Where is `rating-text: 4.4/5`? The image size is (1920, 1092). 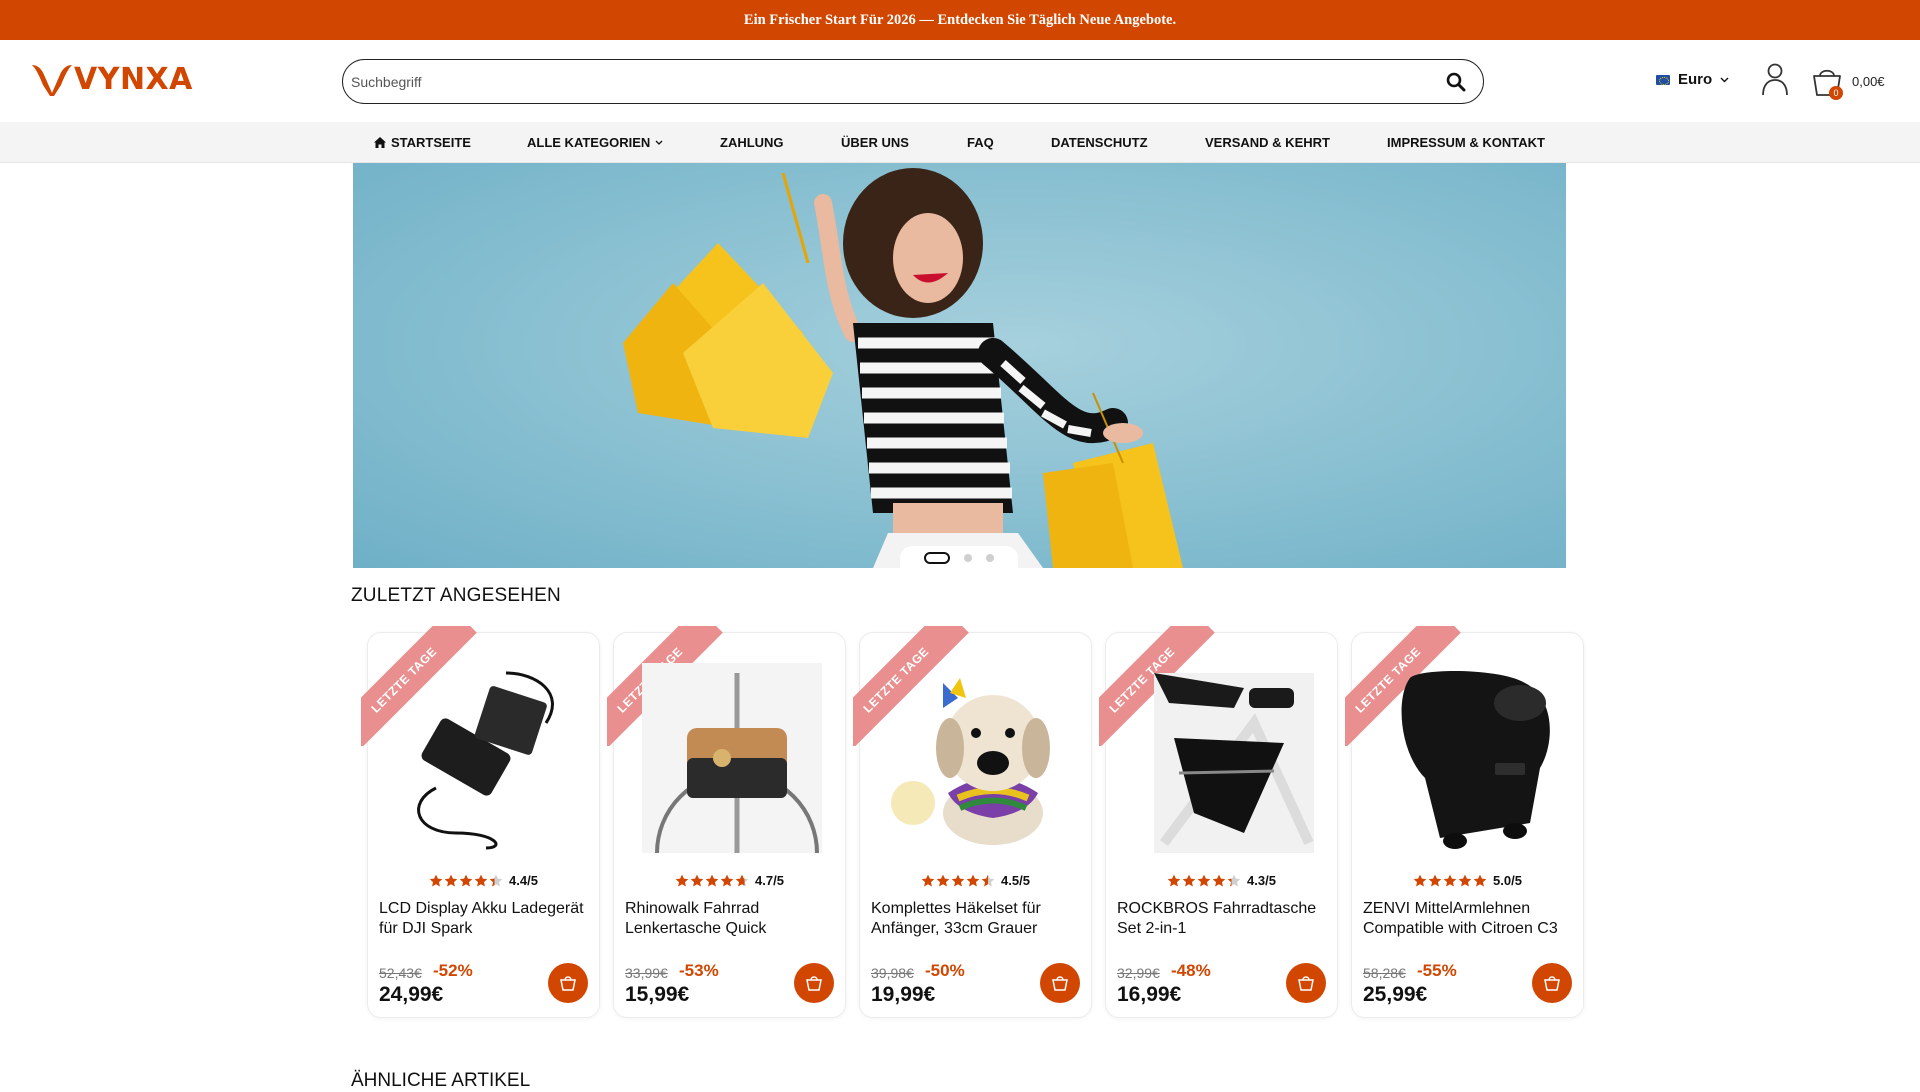 rating-text: 4.4/5 is located at coordinates (523, 880).